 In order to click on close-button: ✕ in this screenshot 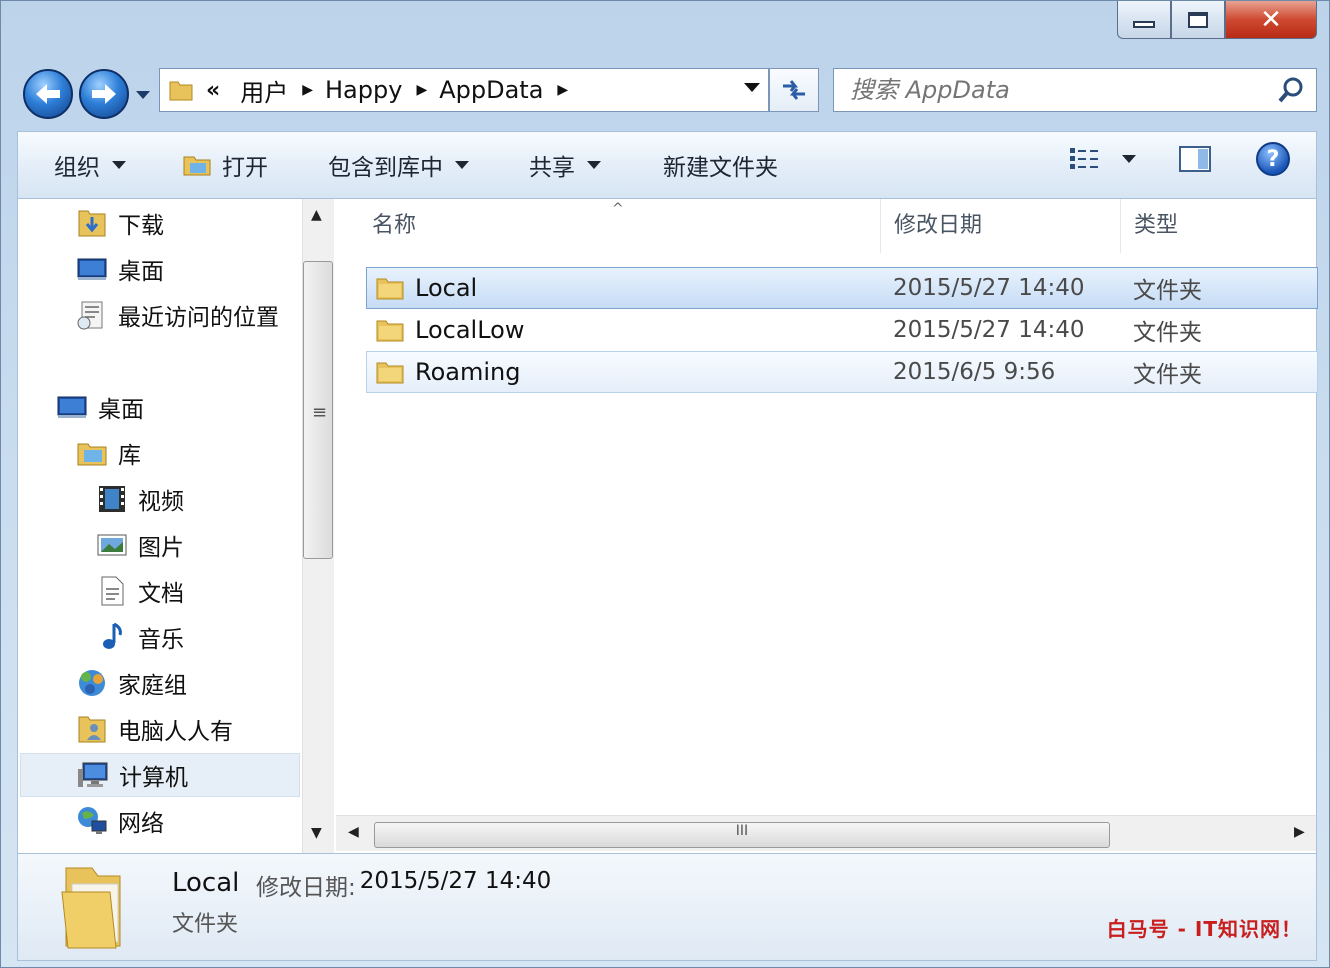, I will do `click(1271, 20)`.